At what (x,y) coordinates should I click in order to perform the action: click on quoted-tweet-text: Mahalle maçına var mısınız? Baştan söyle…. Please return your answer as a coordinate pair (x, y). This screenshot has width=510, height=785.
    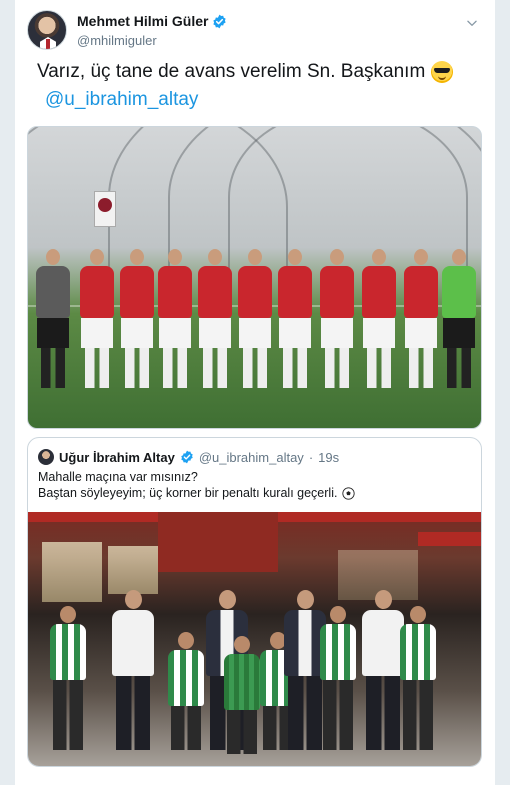
    Looking at the image, I should click on (254, 485).